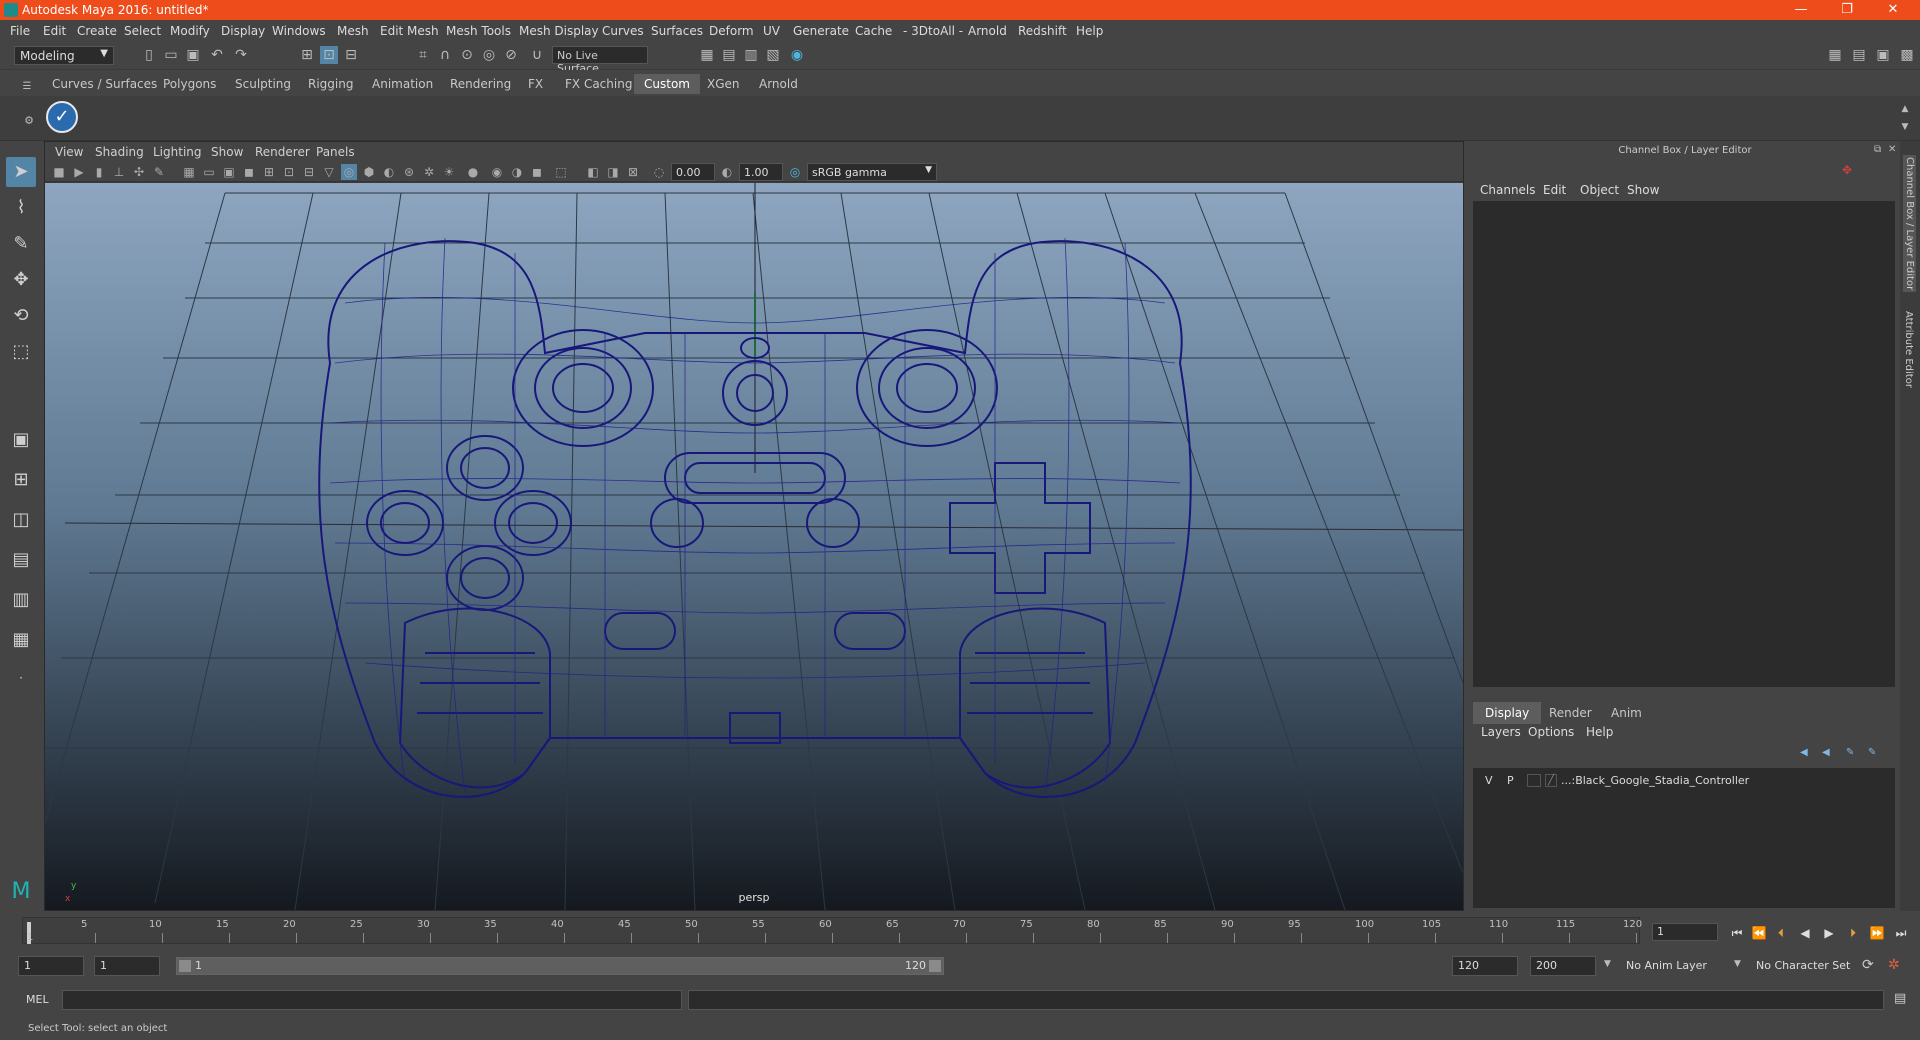 This screenshot has width=1920, height=1040. I want to click on open-scene-icon: ▭, so click(171, 55).